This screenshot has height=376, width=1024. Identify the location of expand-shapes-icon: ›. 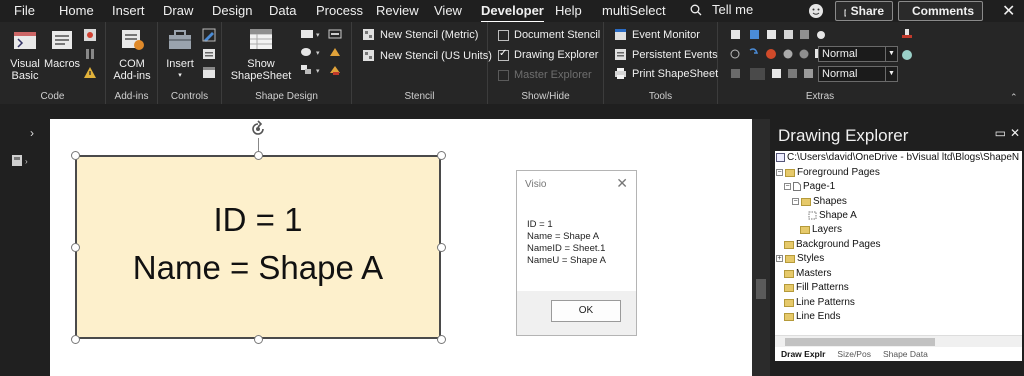
(32, 133).